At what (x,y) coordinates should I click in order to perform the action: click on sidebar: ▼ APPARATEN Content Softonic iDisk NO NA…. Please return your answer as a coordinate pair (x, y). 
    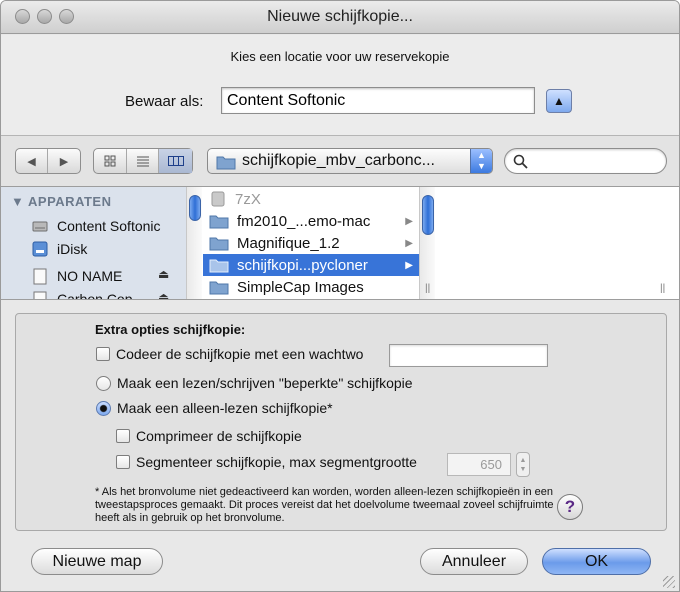
    Looking at the image, I should click on (93, 243).